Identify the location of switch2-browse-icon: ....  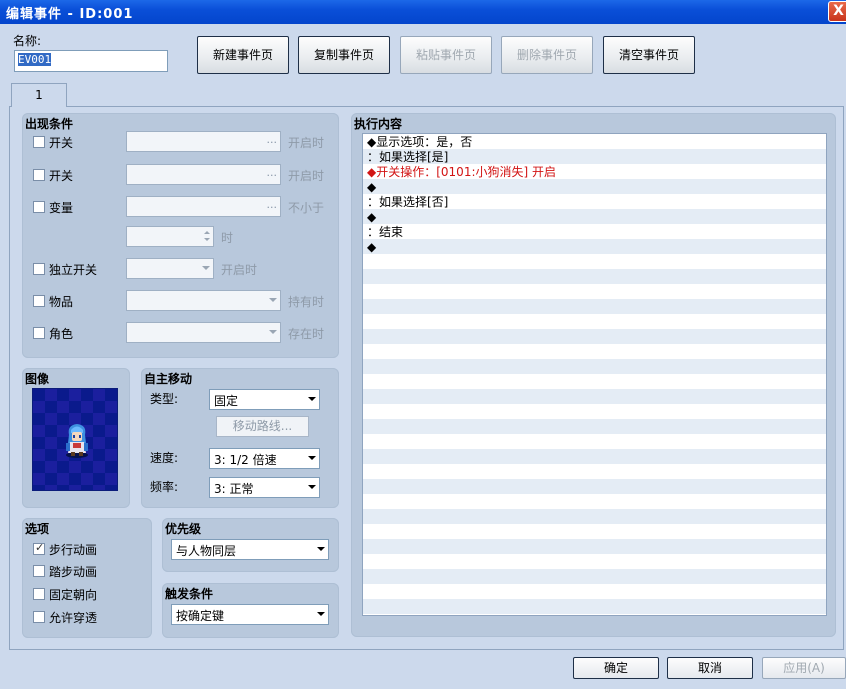
(272, 172).